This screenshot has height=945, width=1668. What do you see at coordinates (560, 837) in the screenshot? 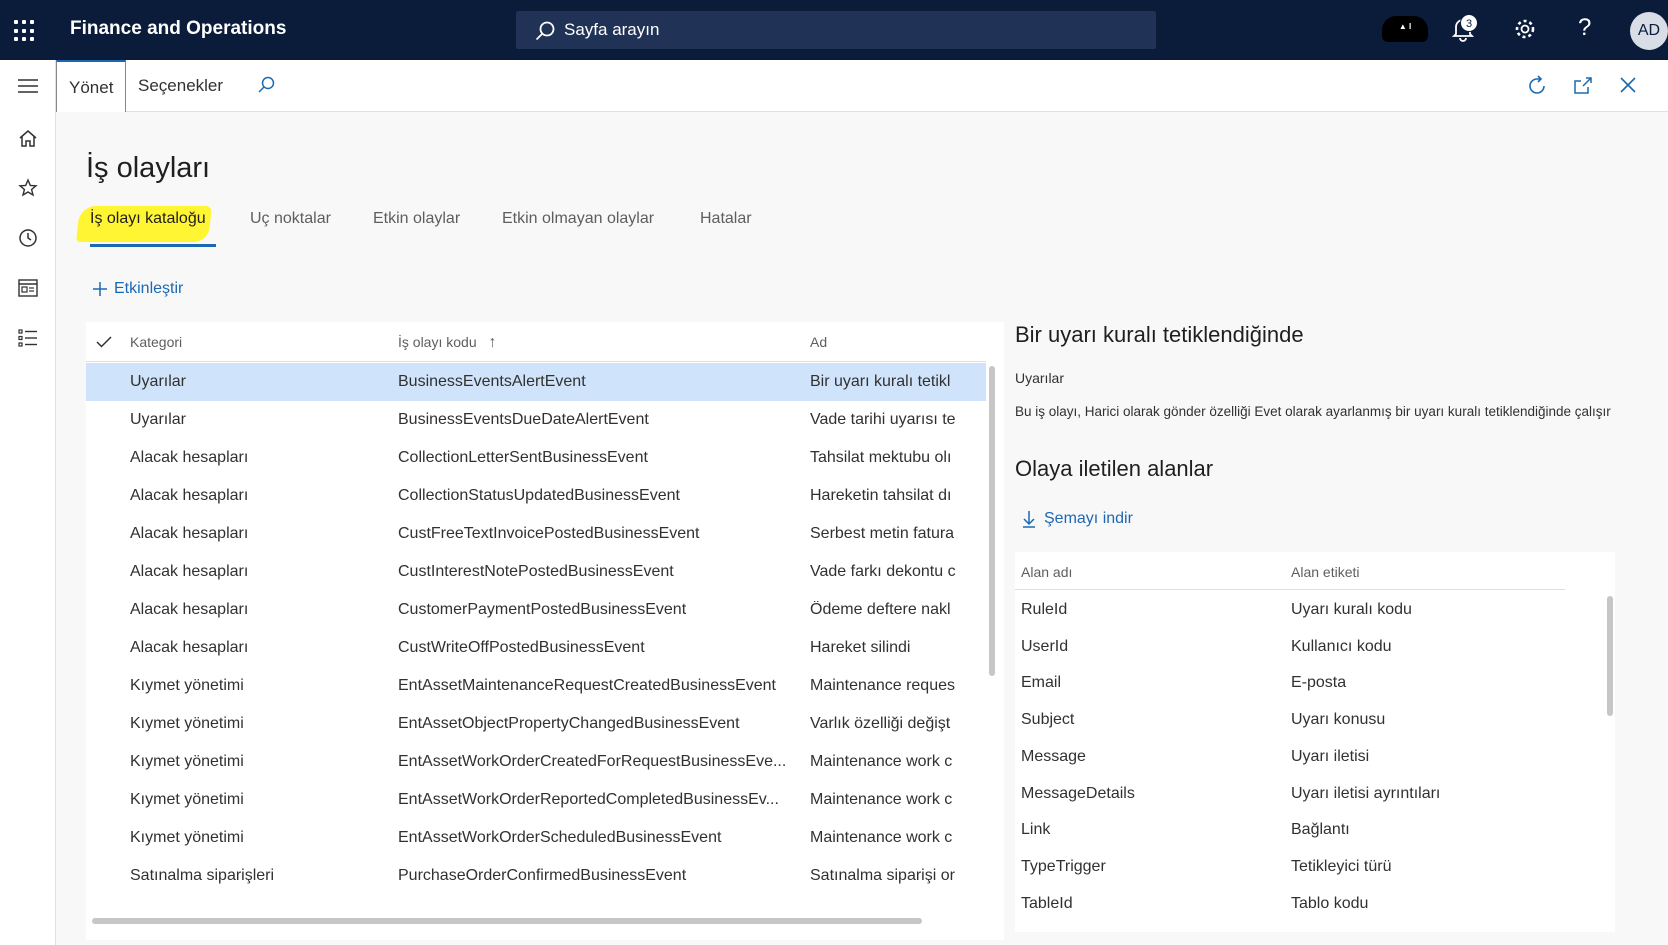
I see `cell-event-code: EntAssetWorkOrderScheduledBusinessEvent` at bounding box center [560, 837].